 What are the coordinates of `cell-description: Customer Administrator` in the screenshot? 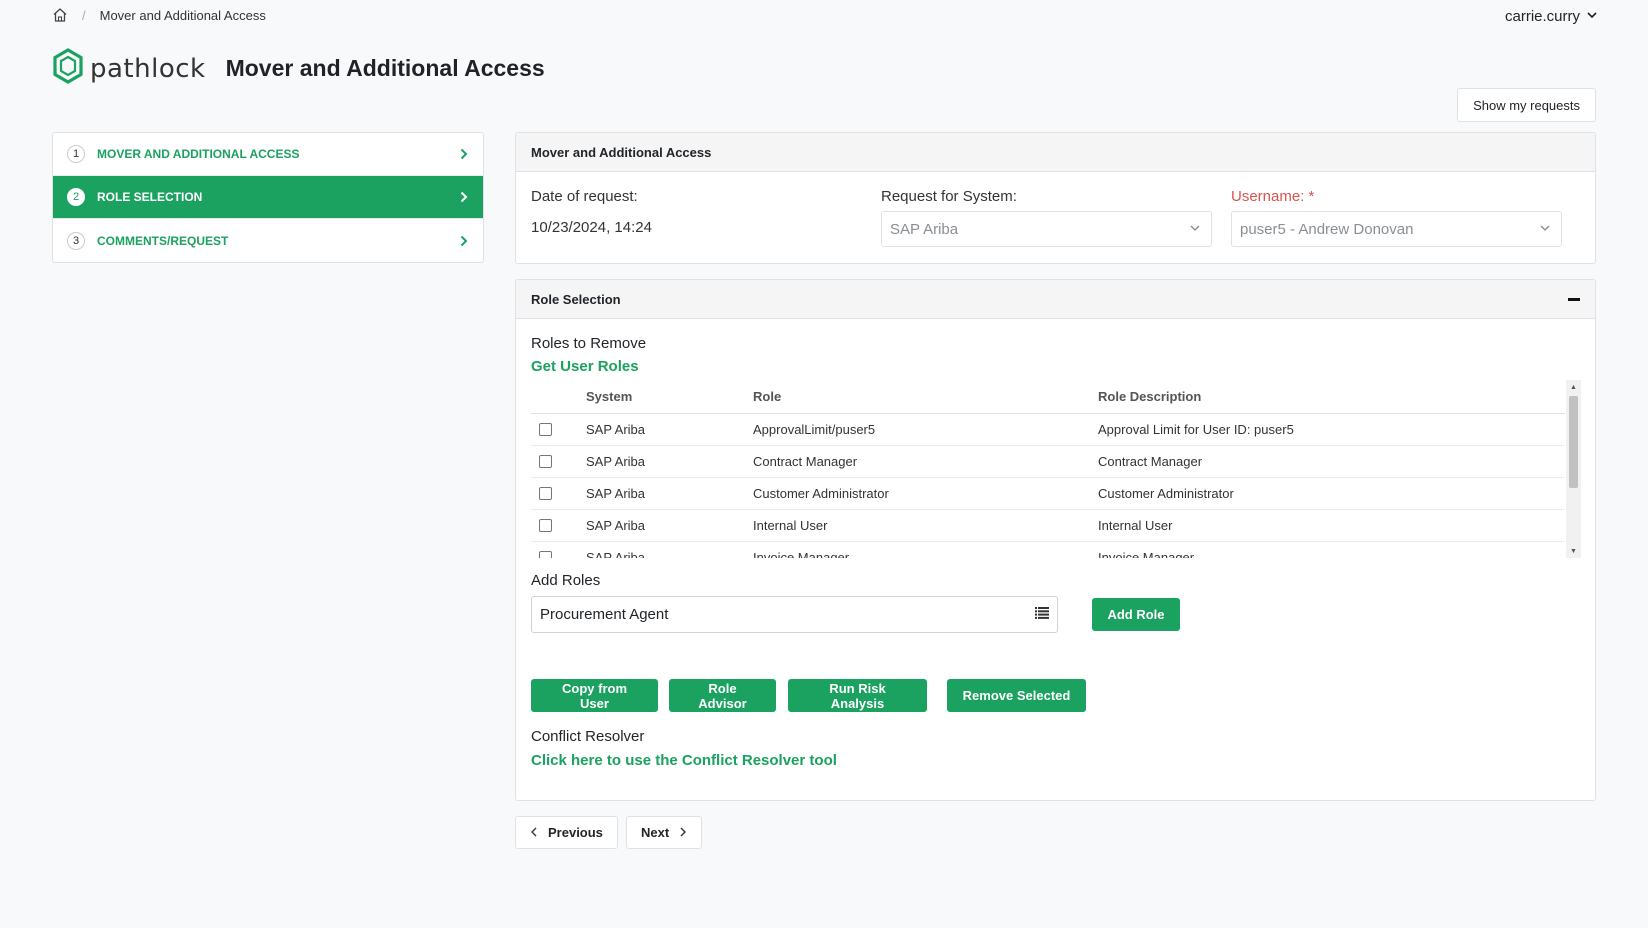 It's located at (1166, 493).